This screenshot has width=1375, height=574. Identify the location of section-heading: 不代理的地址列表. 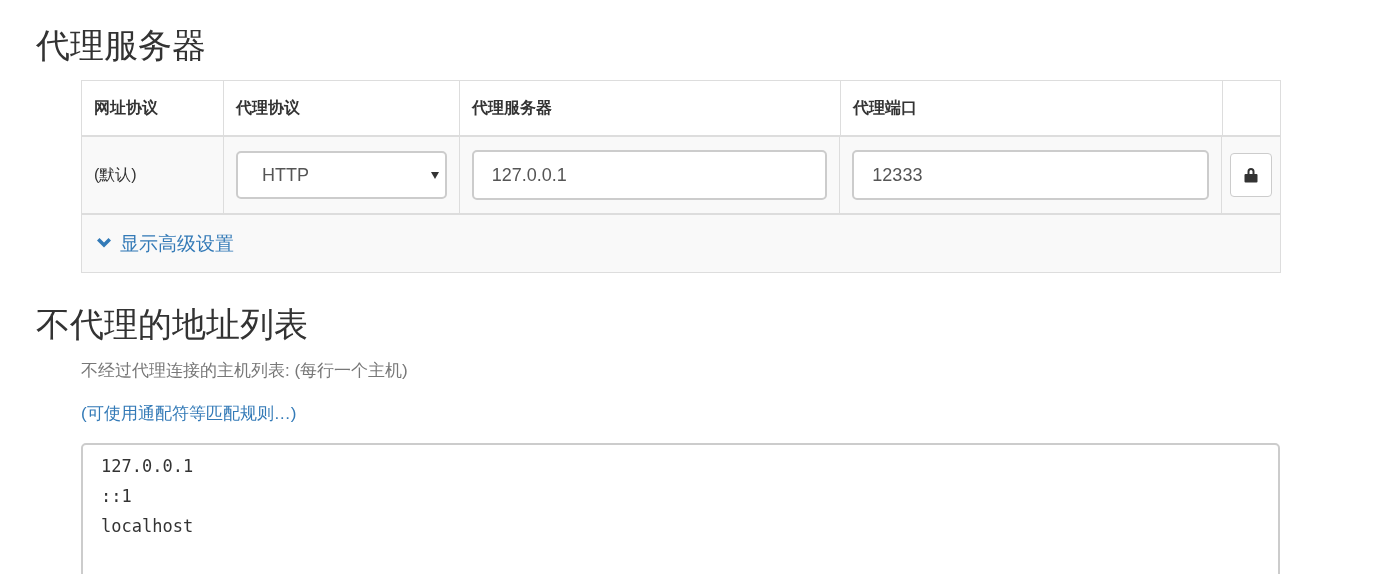
(172, 324).